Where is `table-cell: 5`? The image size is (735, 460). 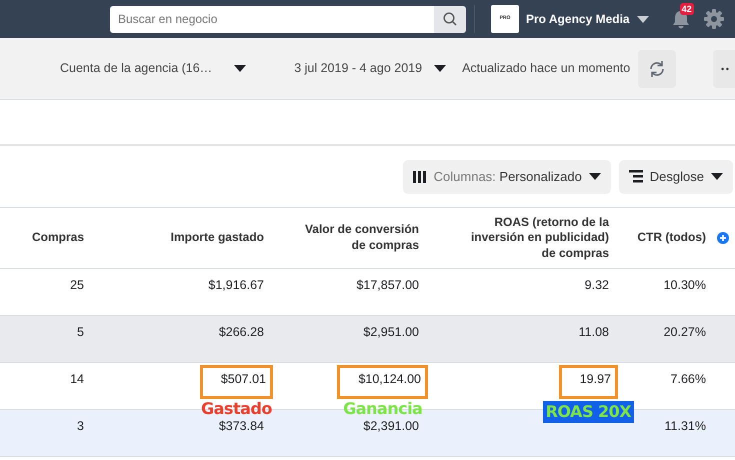 table-cell: 5 is located at coordinates (80, 332).